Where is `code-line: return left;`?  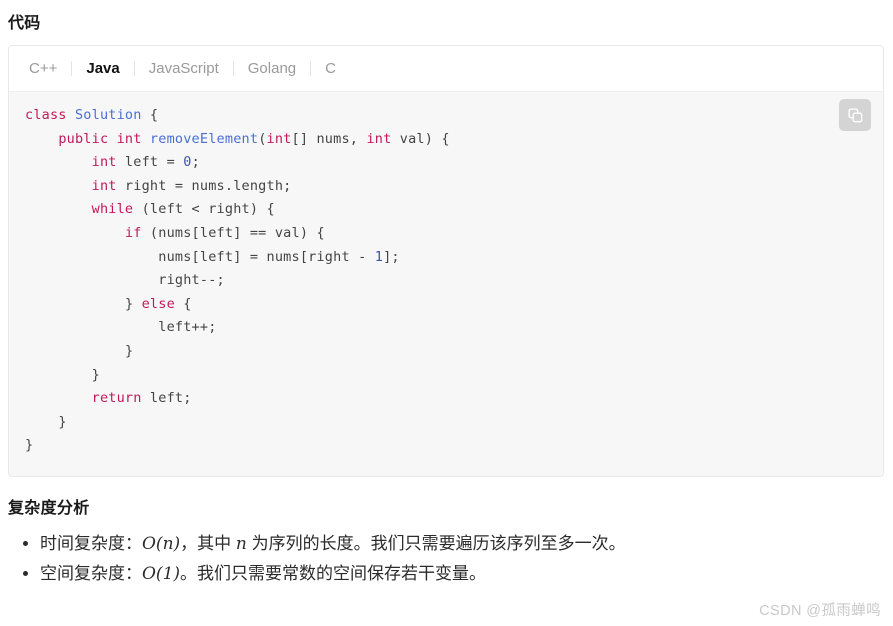
code-line: return left; is located at coordinates (108, 398).